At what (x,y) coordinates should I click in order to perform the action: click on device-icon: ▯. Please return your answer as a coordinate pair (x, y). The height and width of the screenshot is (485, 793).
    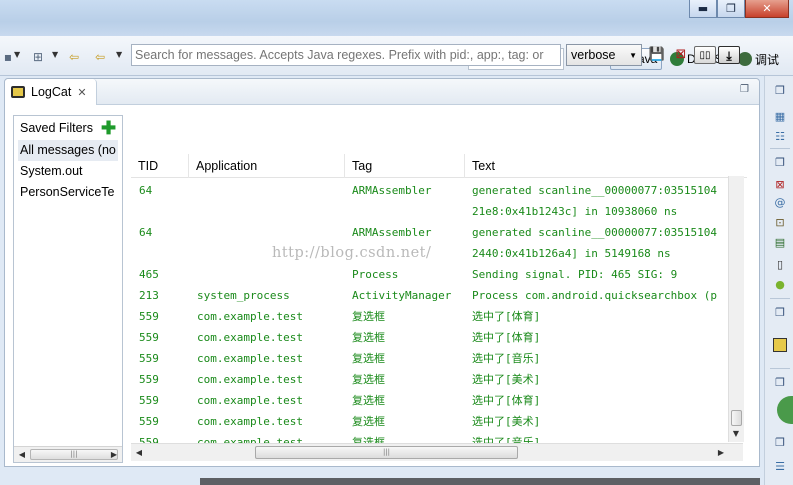
    Looking at the image, I should click on (780, 265).